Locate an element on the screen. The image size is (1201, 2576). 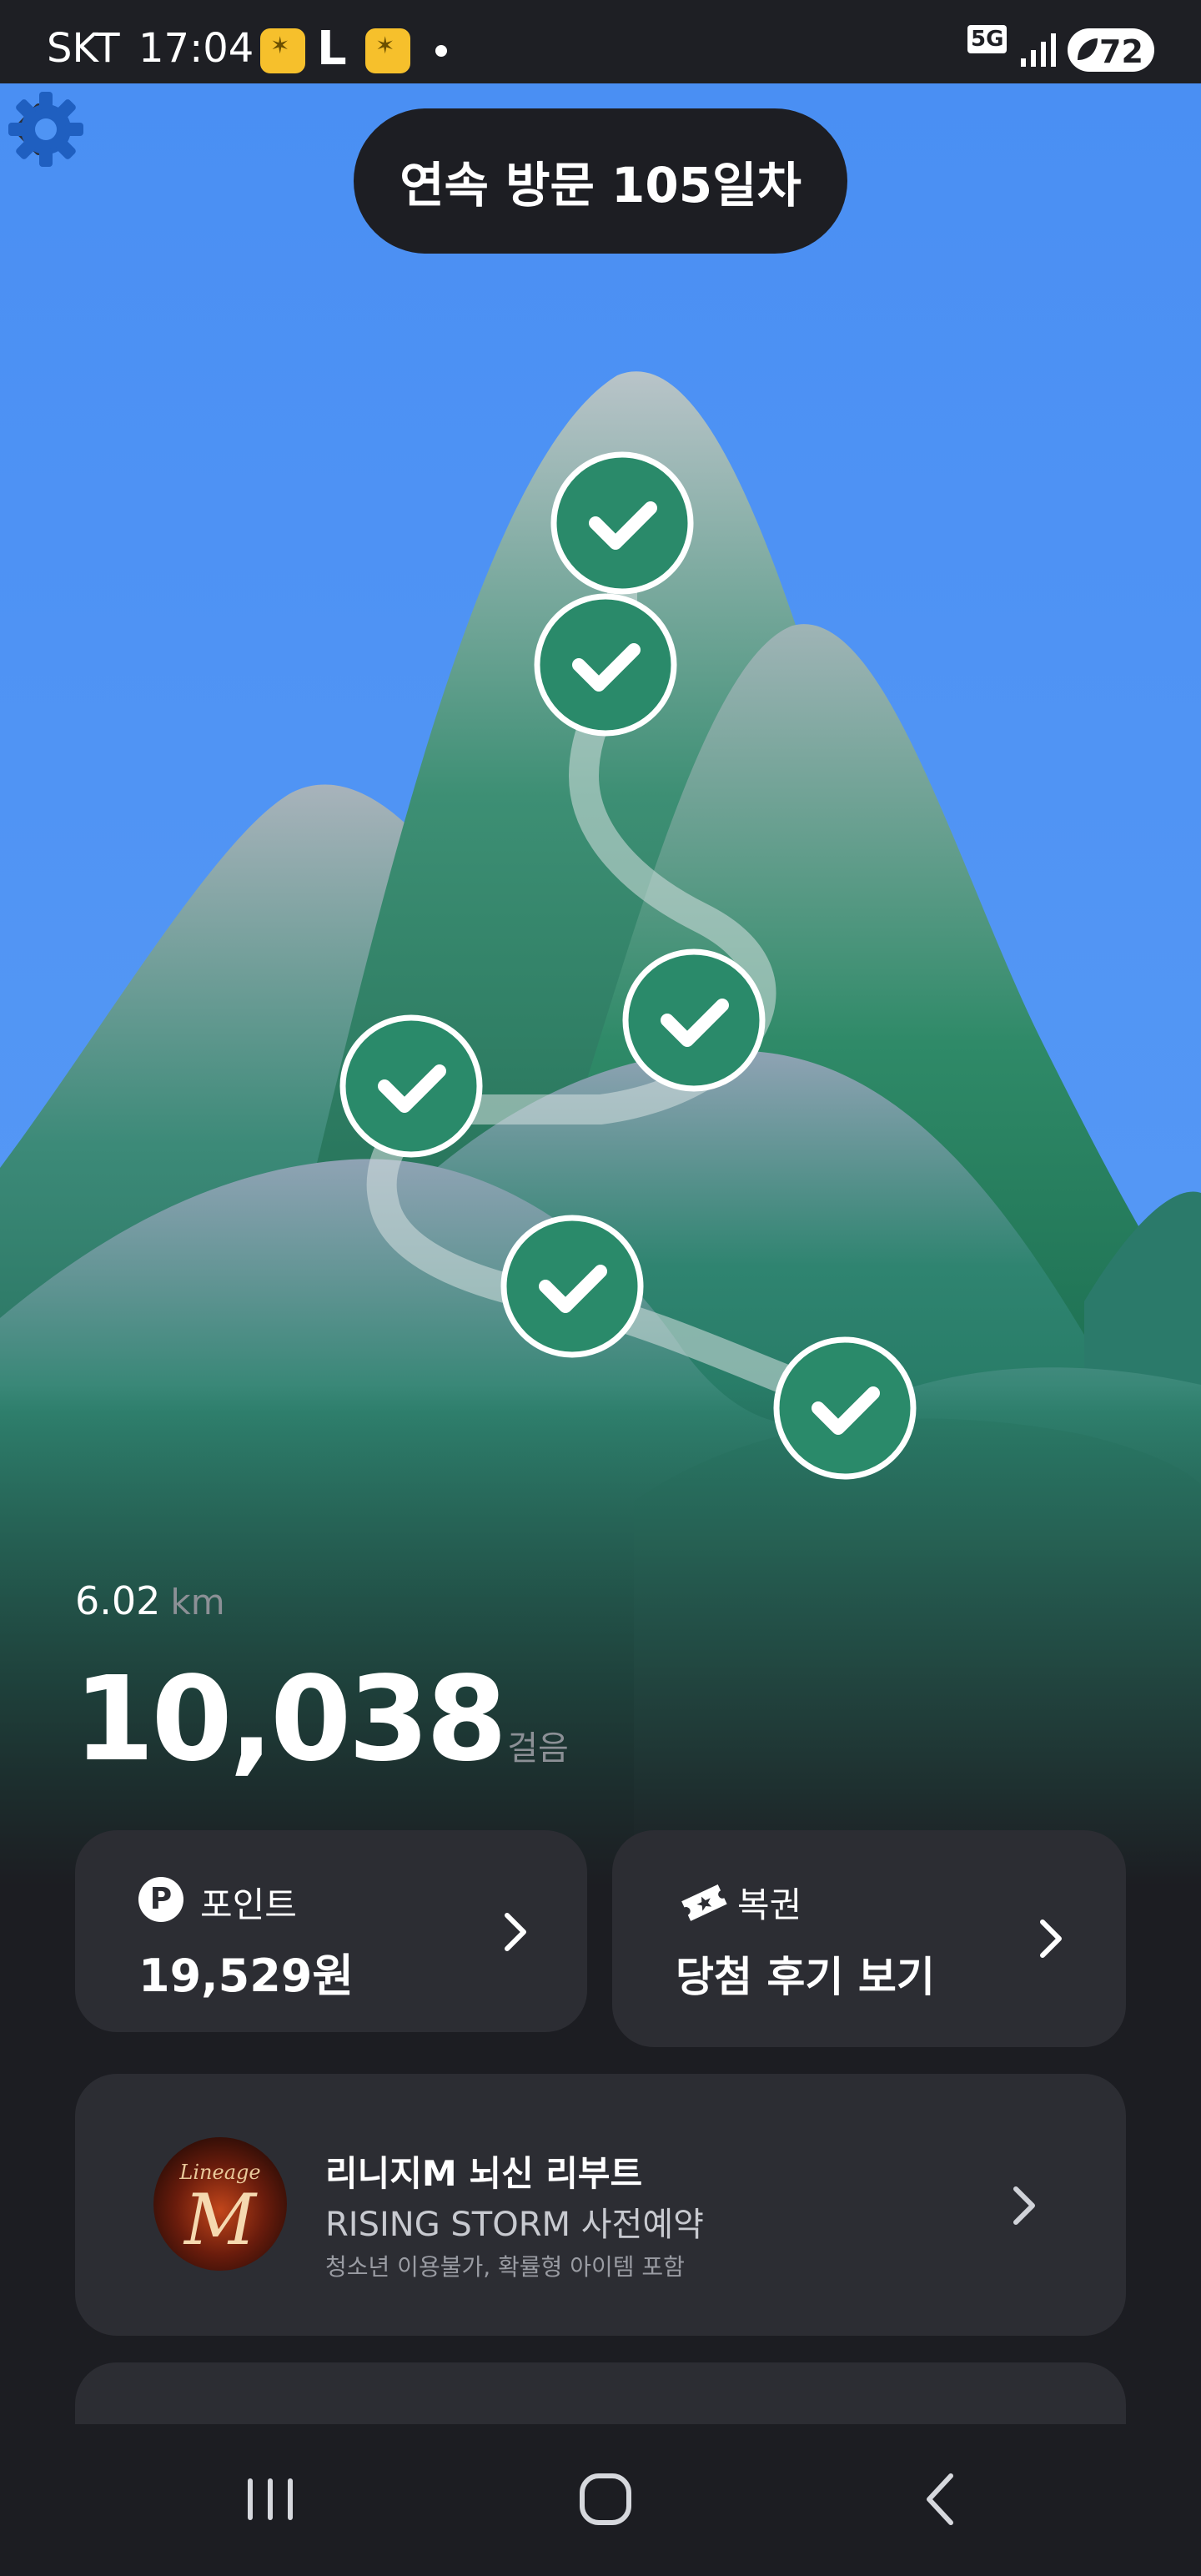
l-icon: L is located at coordinates (332, 49).